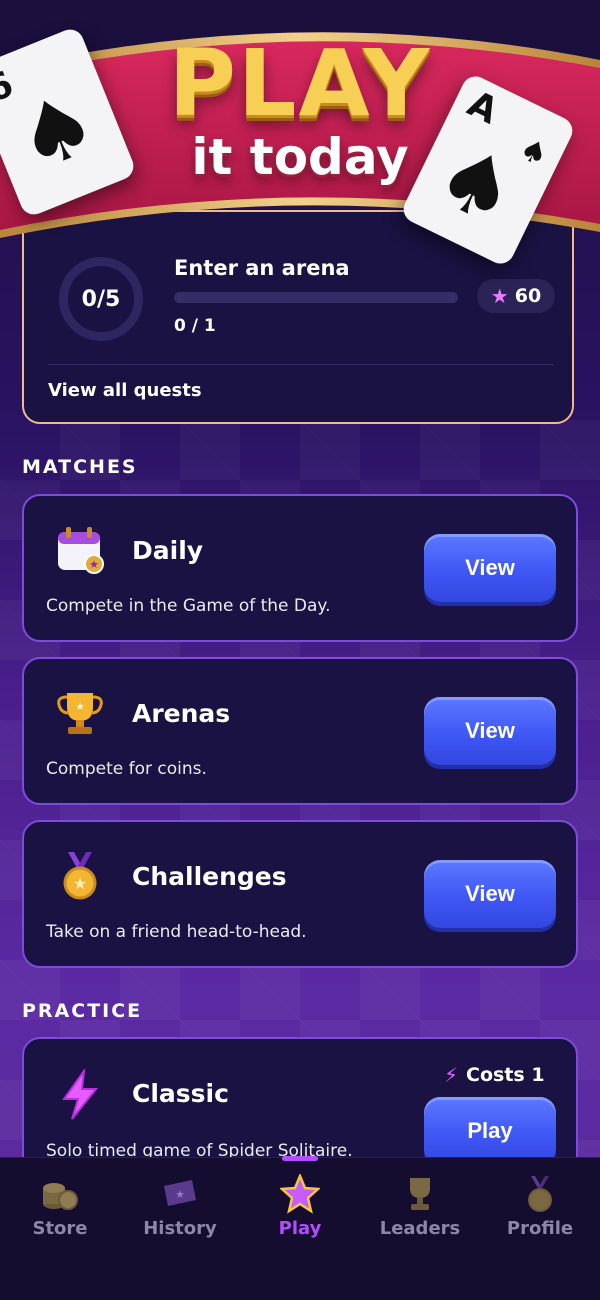 The width and height of the screenshot is (600, 1300). I want to click on cost-text: Costs 1, so click(505, 1075).